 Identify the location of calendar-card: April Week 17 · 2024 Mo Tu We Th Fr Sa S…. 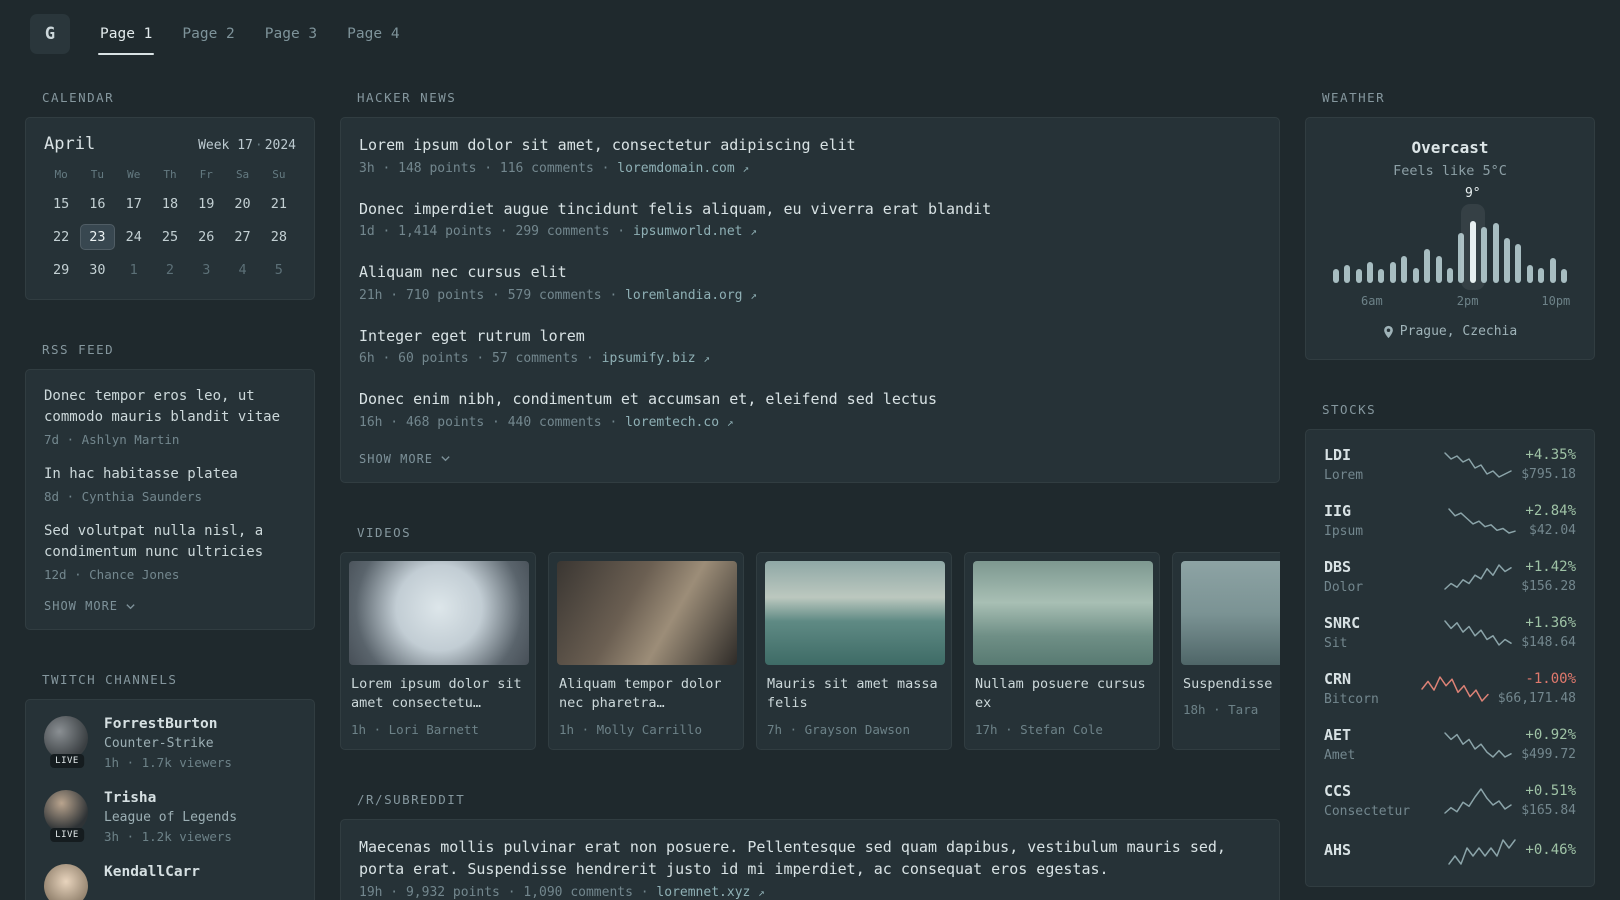
(170, 208).